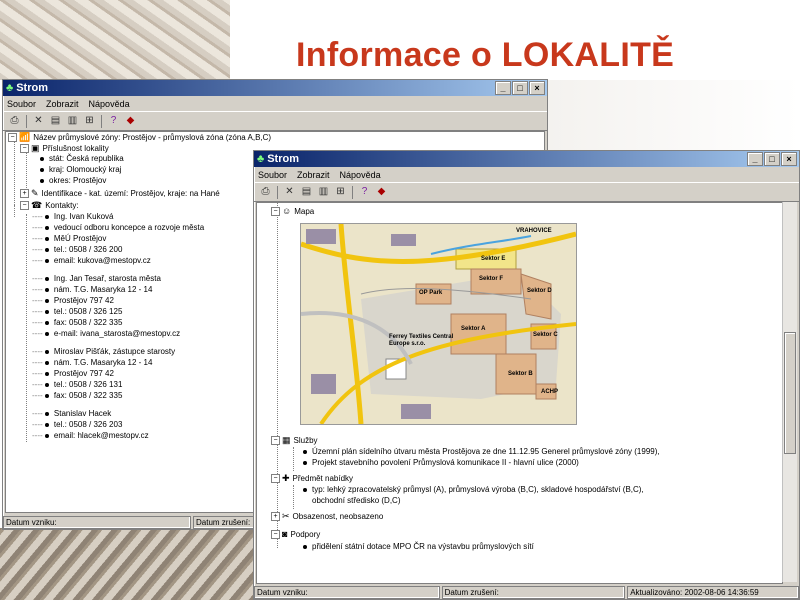  I want to click on tree-node-sluzby: − ▦ Služby, so click(294, 440).